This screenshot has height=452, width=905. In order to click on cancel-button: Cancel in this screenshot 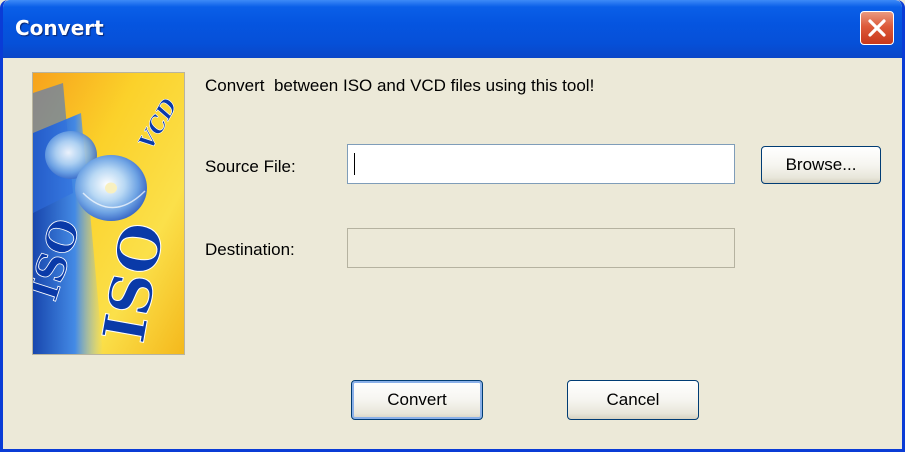, I will do `click(633, 400)`.